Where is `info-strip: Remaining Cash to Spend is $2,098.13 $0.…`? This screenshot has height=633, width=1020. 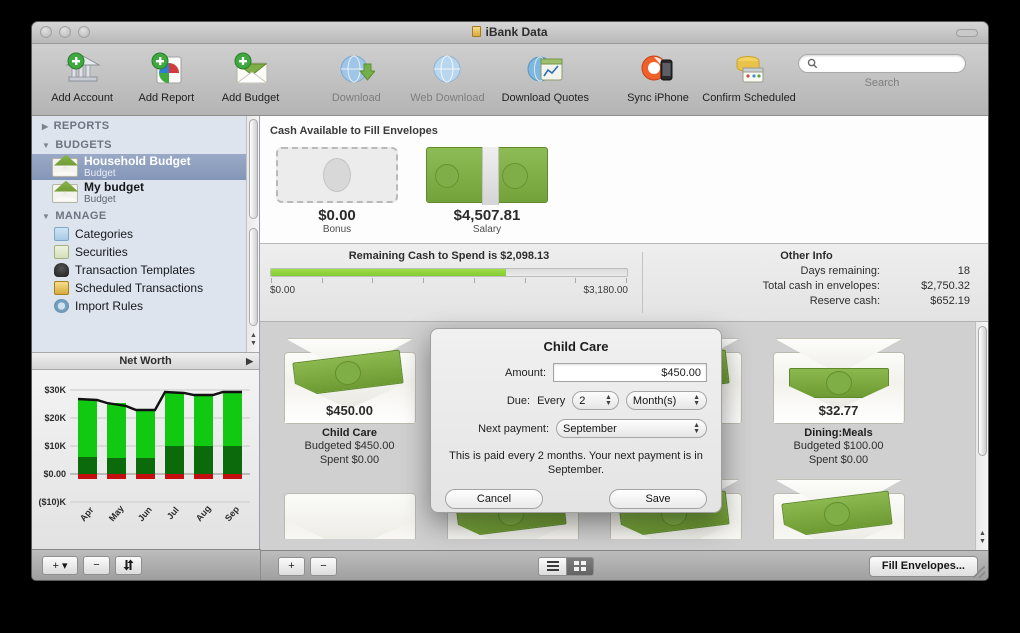
info-strip: Remaining Cash to Spend is $2,098.13 $0.… is located at coordinates (624, 283).